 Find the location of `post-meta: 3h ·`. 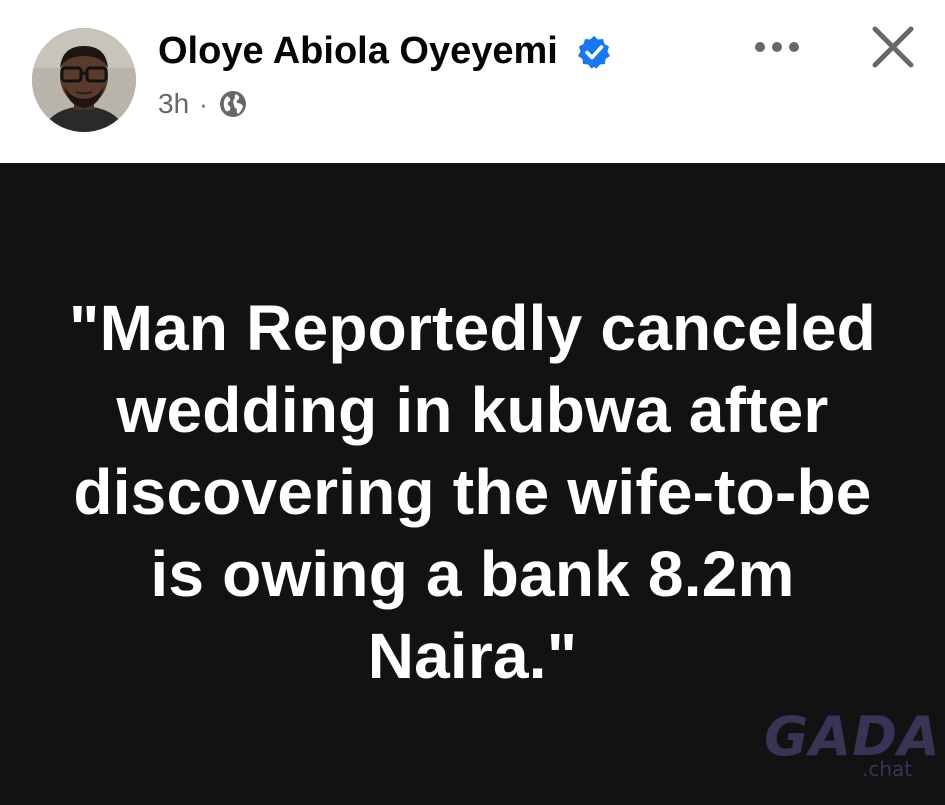

post-meta: 3h · is located at coordinates (203, 104).